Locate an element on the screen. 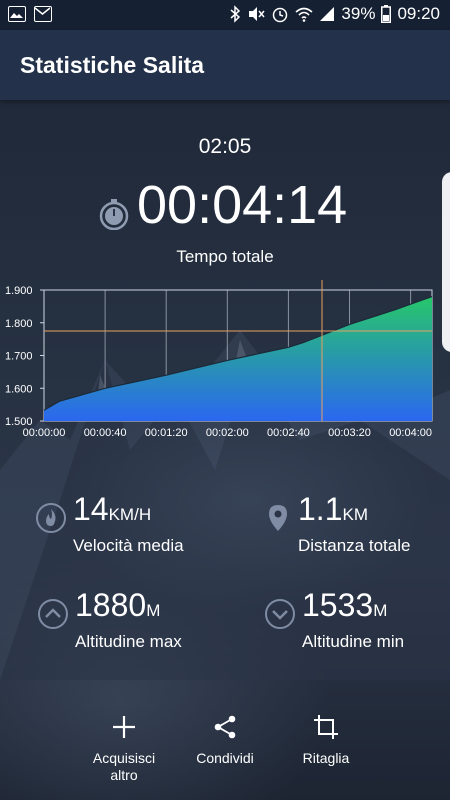 The image size is (450, 800). stat-speed: 14KM/H Velocità media is located at coordinates (128, 523).